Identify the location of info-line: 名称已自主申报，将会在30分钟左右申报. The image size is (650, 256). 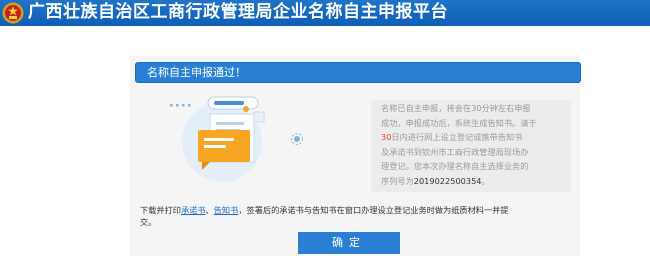
(456, 108).